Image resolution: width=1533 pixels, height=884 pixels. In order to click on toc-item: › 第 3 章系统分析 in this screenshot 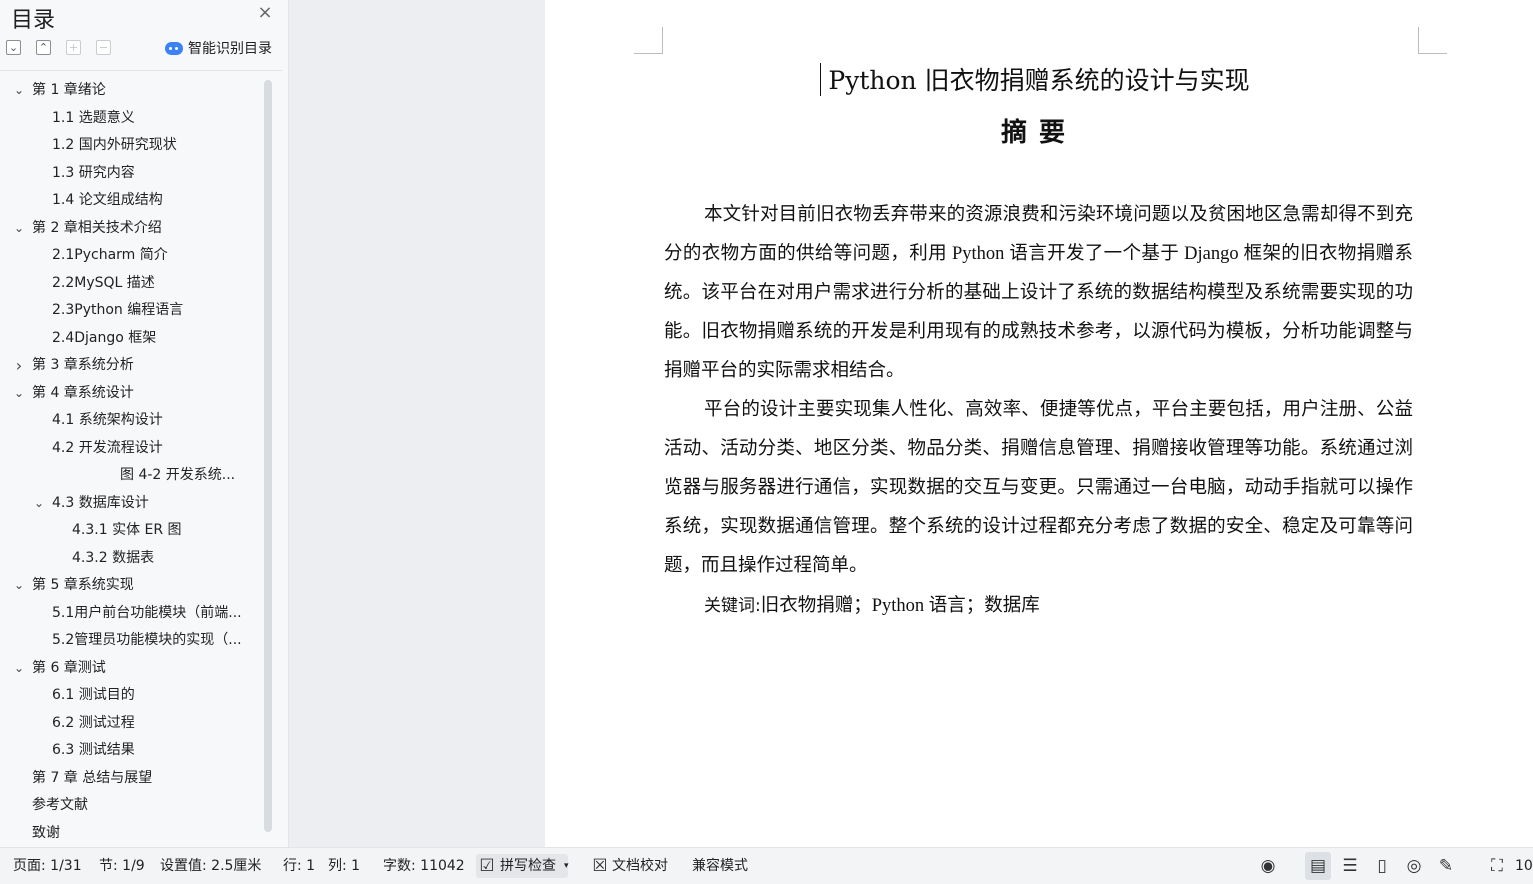, I will do `click(131, 366)`.